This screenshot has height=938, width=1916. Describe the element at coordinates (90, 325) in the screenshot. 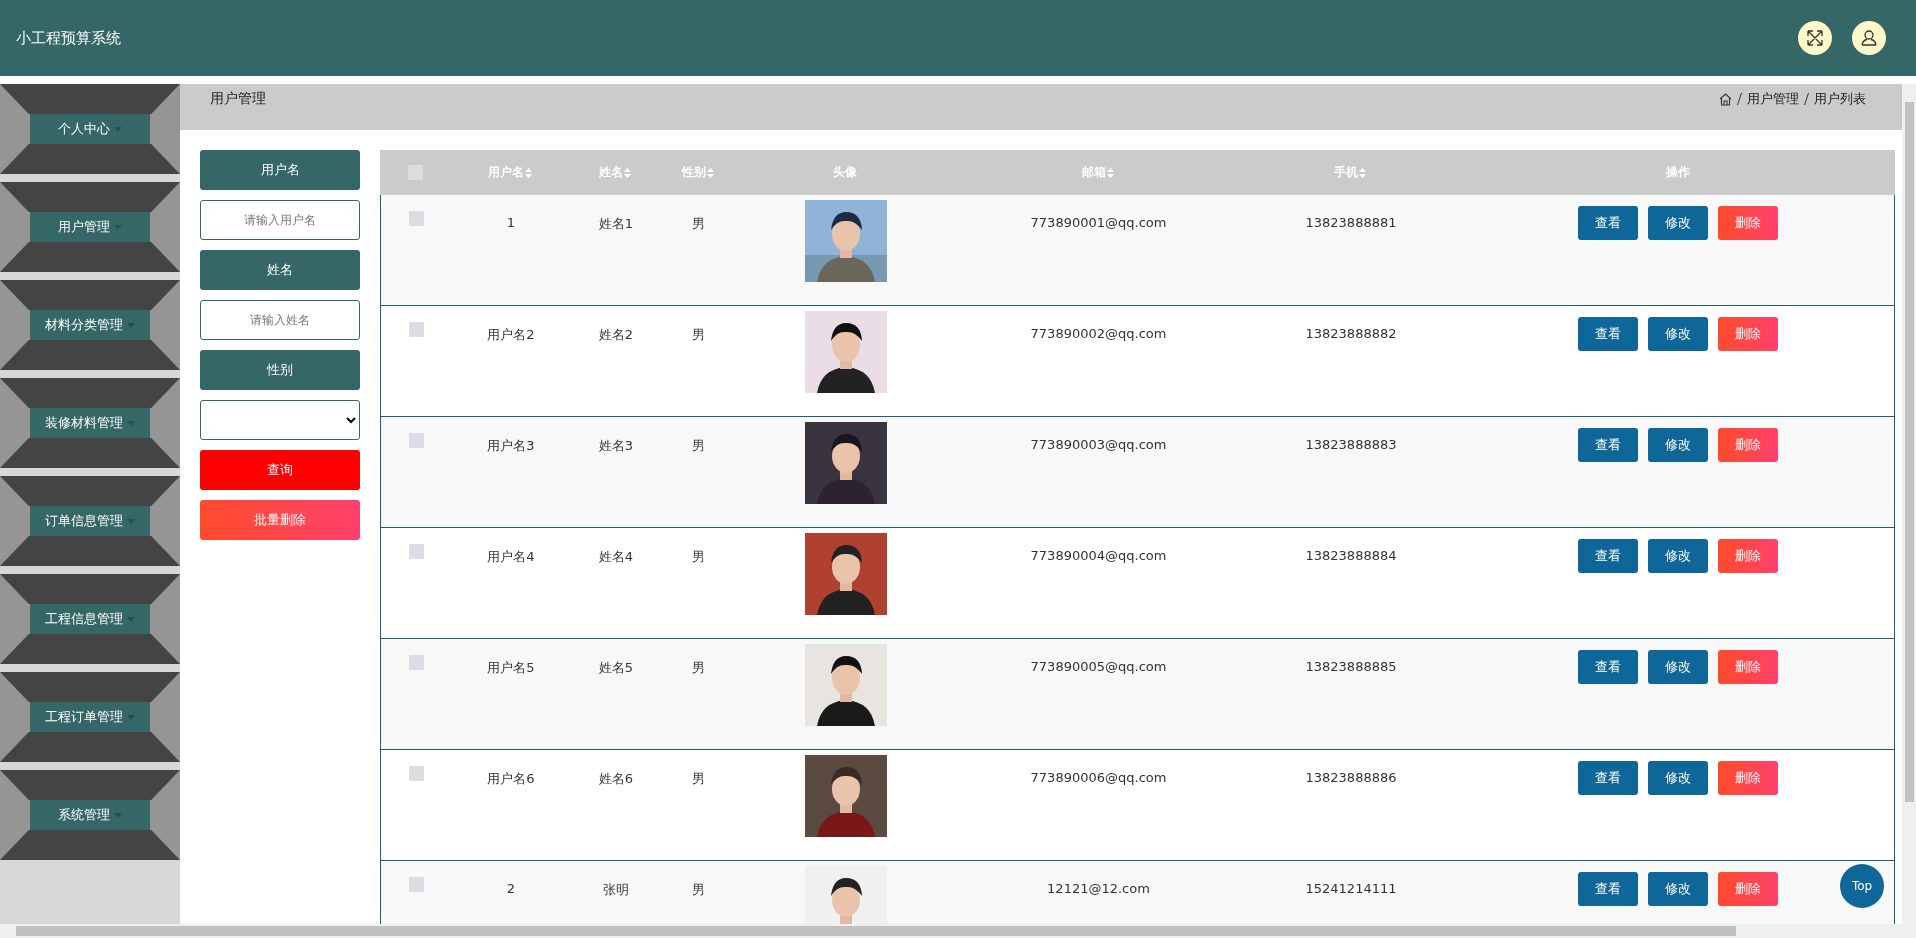

I see `sidebar-item: 材料分类管理` at that location.